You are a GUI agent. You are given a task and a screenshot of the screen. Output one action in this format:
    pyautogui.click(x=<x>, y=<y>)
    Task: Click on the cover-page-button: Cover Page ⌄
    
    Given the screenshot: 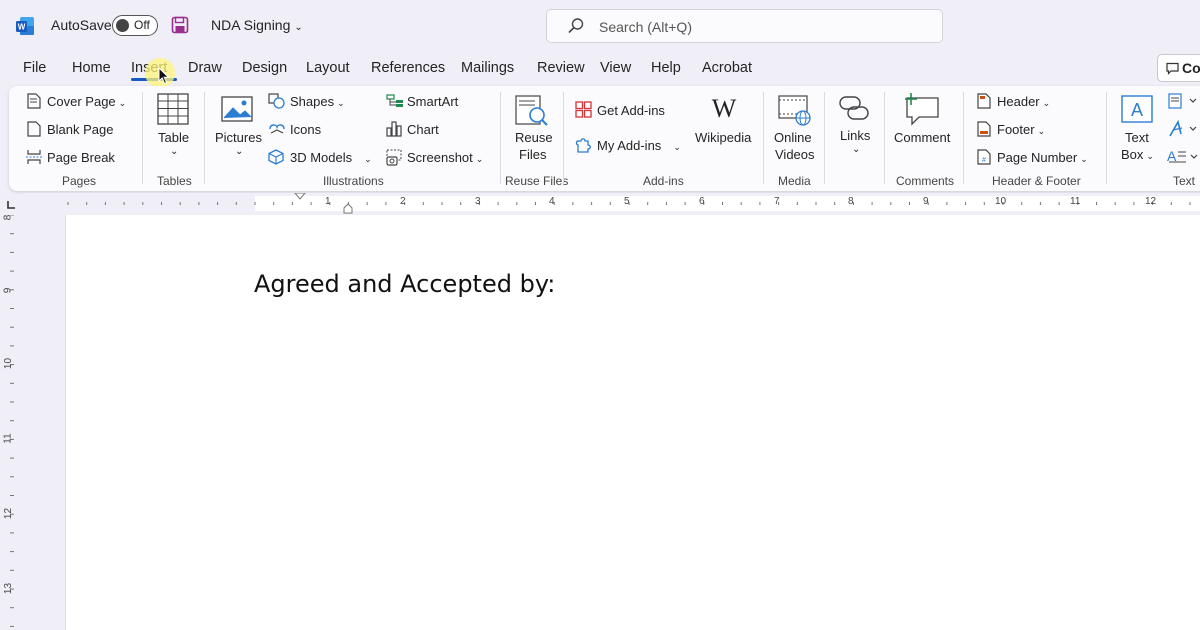 What is the action you would take?
    pyautogui.click(x=86, y=101)
    